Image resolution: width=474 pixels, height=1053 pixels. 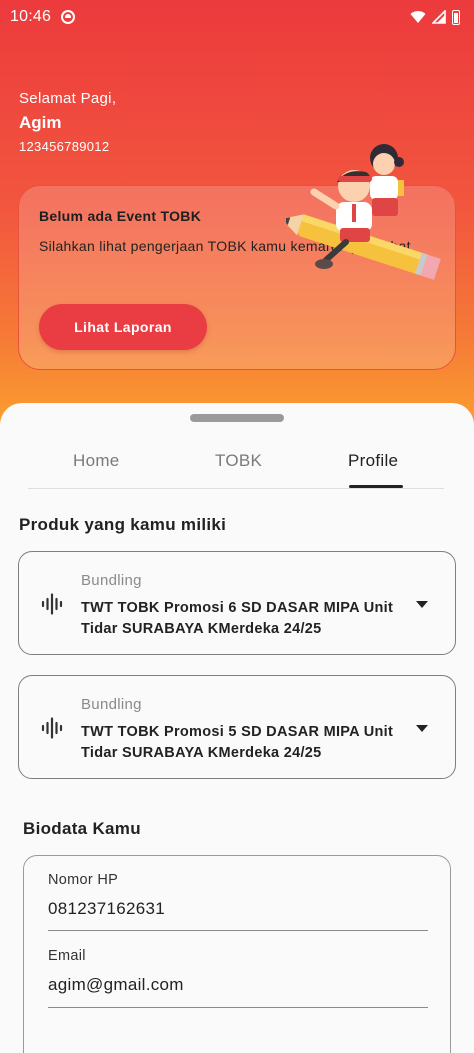 I want to click on status-time: 10:46, so click(x=31, y=16).